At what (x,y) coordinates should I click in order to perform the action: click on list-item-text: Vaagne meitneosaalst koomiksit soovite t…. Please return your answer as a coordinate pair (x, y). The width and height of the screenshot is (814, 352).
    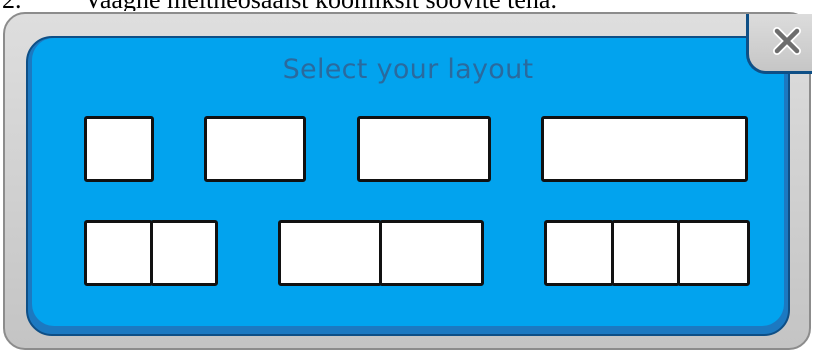
    Looking at the image, I should click on (320, 5).